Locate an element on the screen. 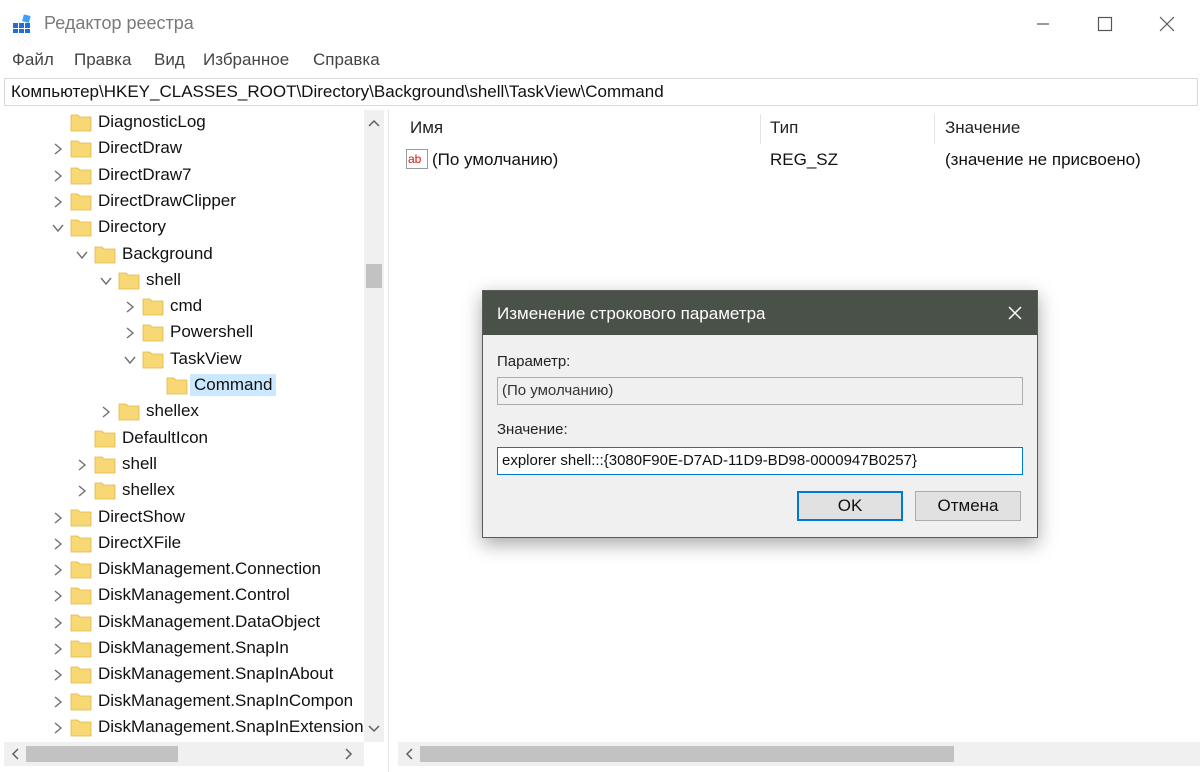  tree-item-label: DiskManagement.DataObject is located at coordinates (209, 621).